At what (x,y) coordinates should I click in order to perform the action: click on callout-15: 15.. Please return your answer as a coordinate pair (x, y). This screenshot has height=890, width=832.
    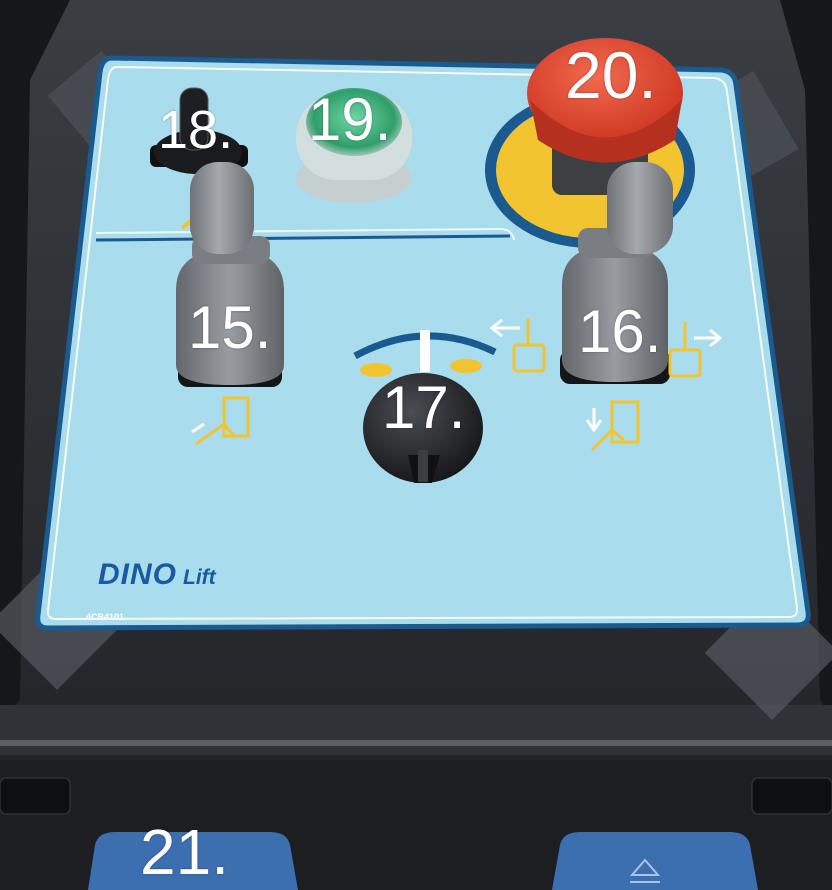
    Looking at the image, I should click on (230, 327).